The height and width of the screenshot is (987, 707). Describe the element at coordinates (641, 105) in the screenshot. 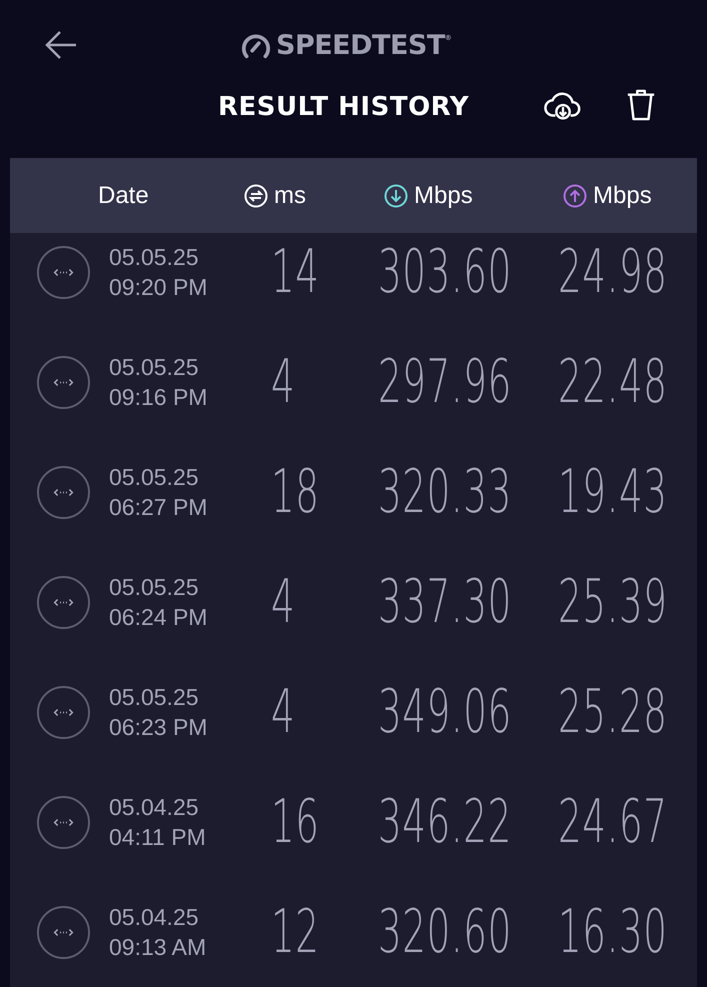

I see `trash-icon` at that location.